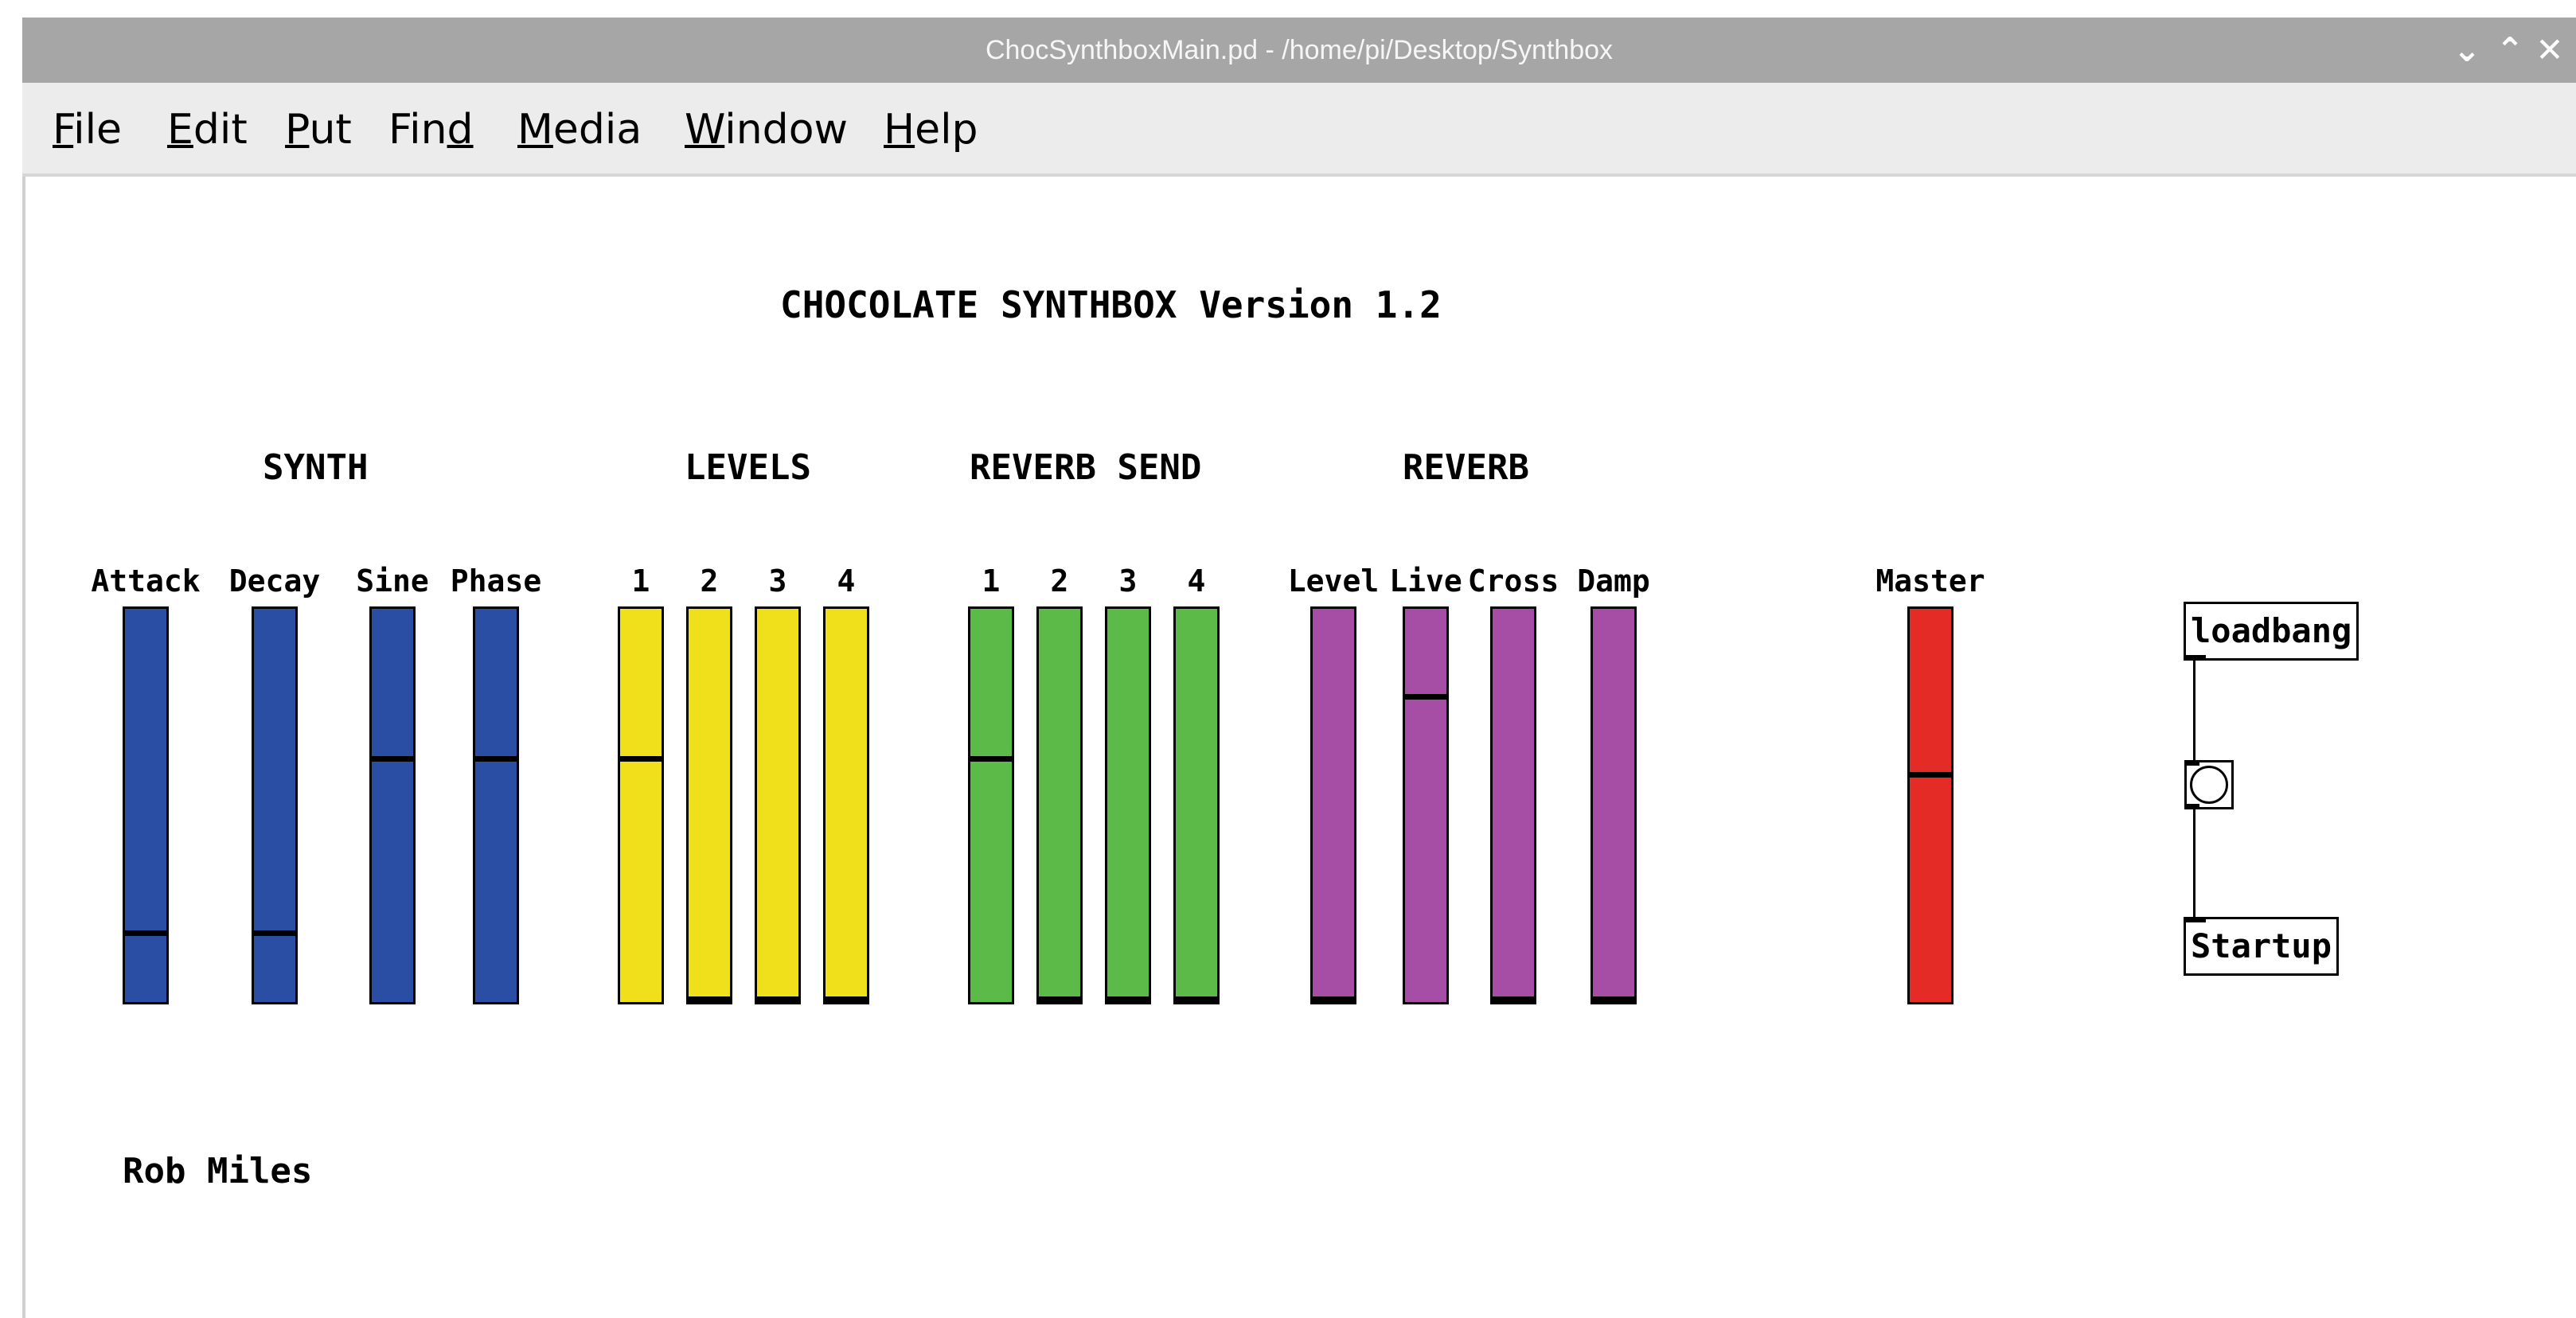 The image size is (2576, 1318). What do you see at coordinates (1128, 581) in the screenshot?
I see `slider-label-send-10: 3` at bounding box center [1128, 581].